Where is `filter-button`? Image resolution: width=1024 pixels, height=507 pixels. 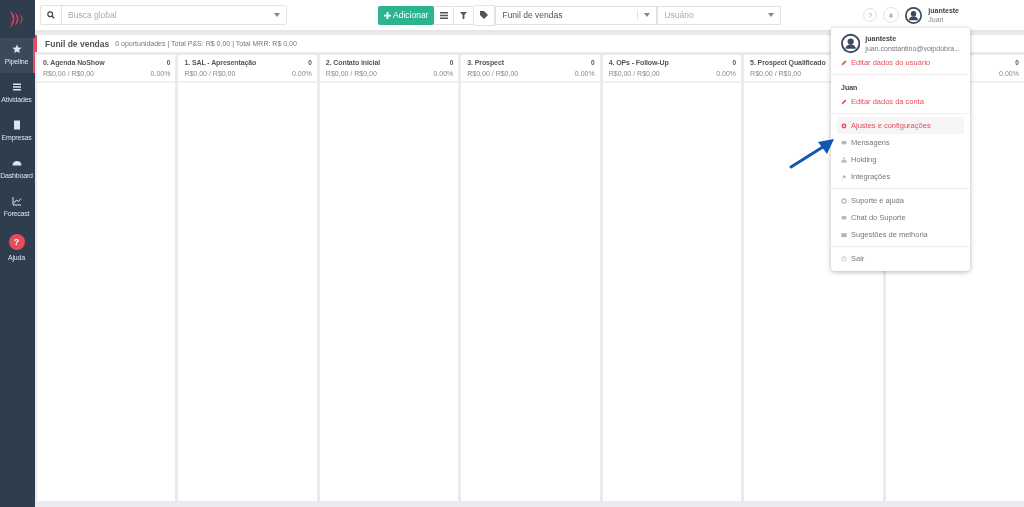 filter-button is located at coordinates (464, 15).